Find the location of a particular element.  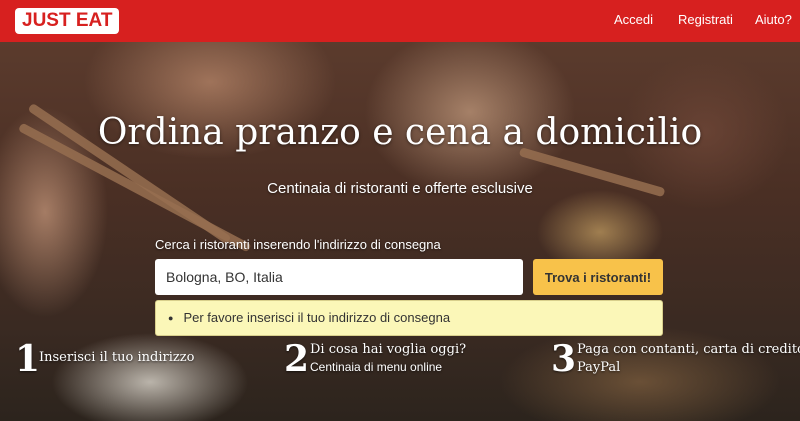

step-title: Inserisci il tuo indirizzo is located at coordinates (117, 357).